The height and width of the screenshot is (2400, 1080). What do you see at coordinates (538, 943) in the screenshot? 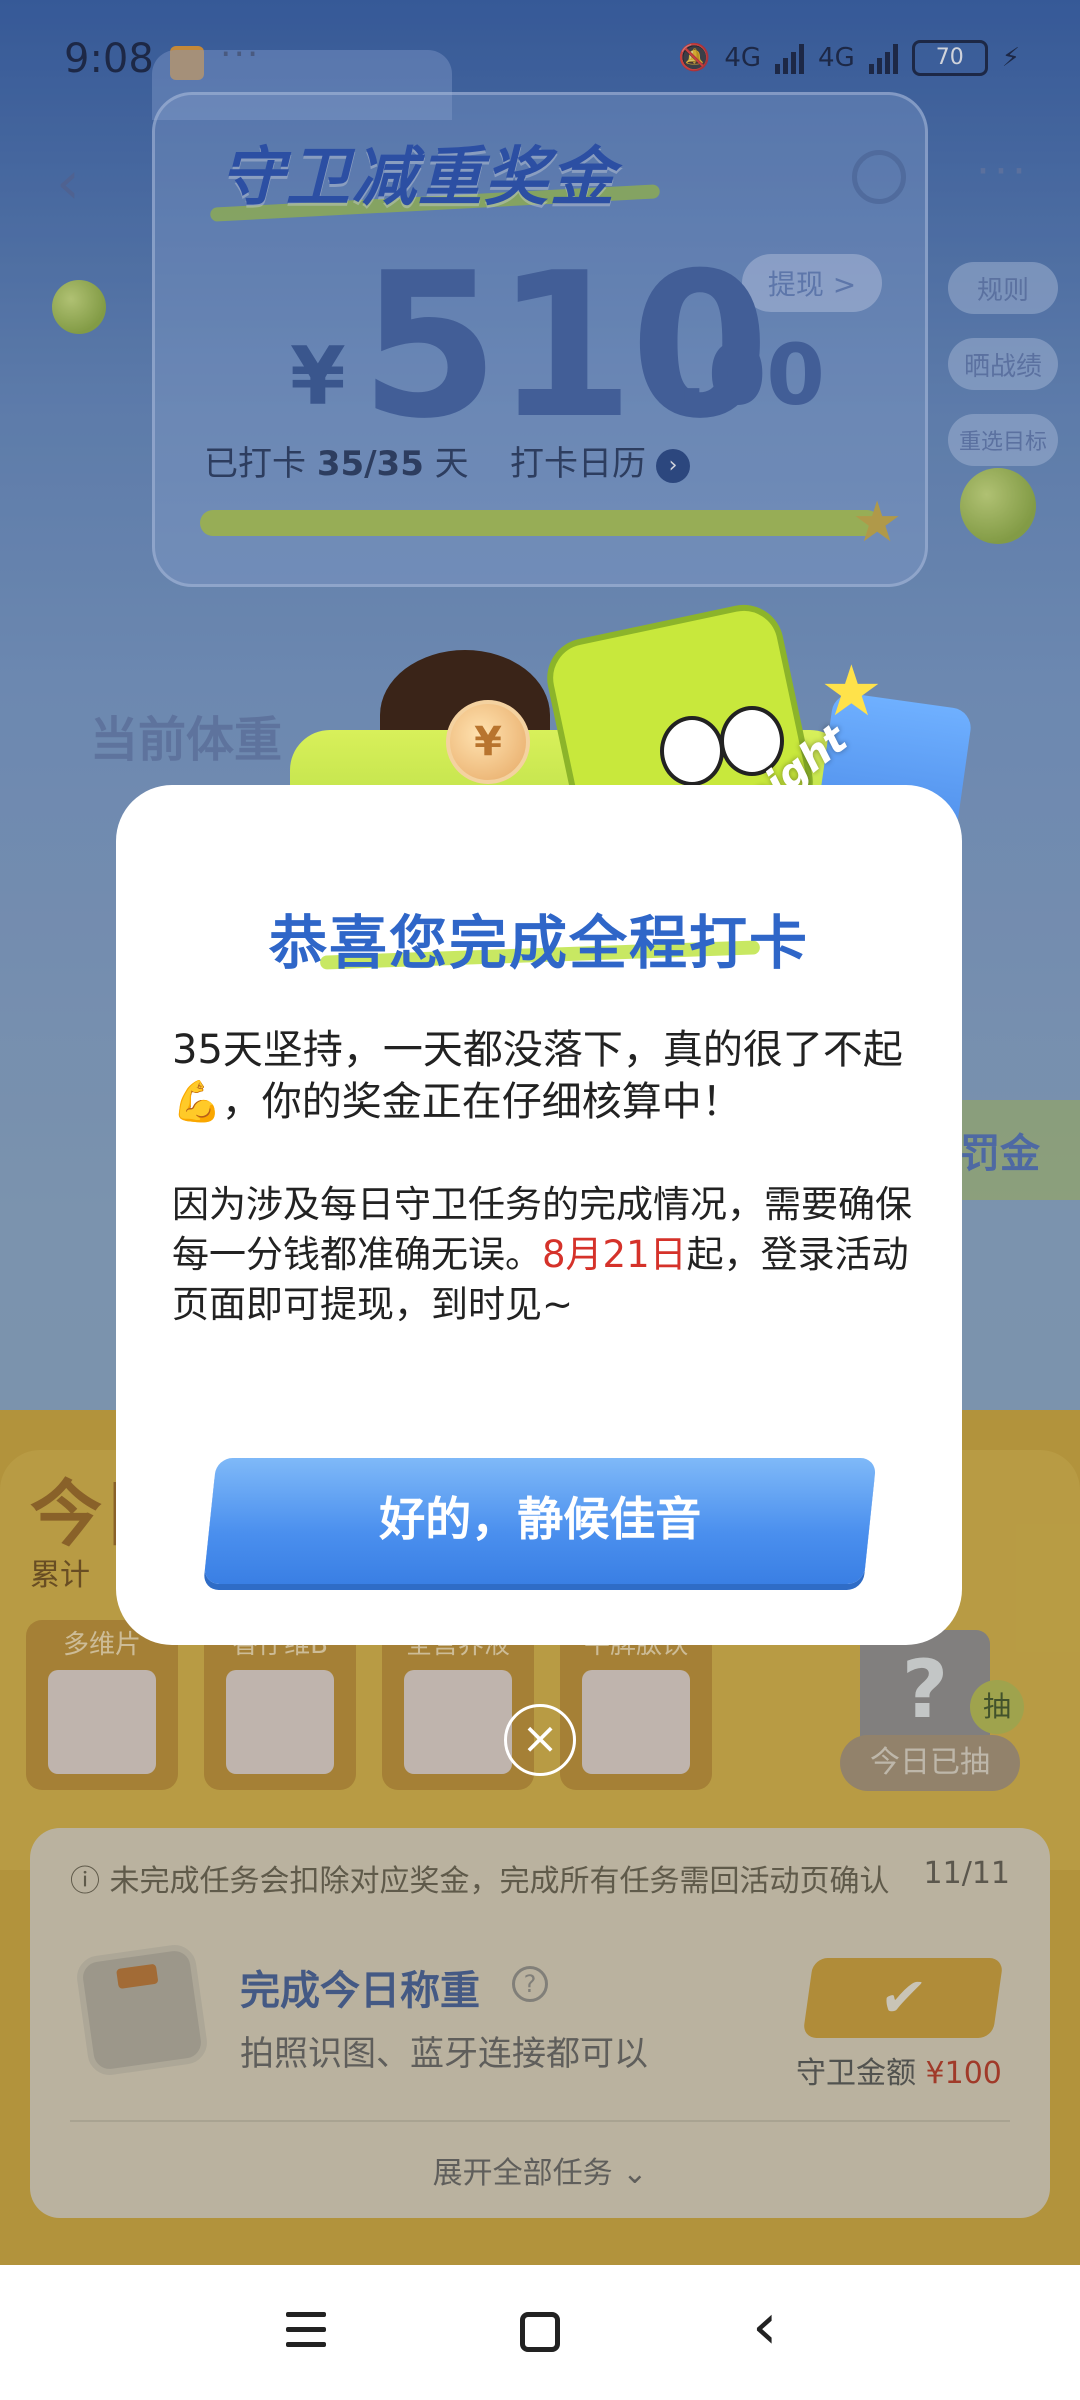
I see `dialog-title: 恭喜您完成全程打卡` at bounding box center [538, 943].